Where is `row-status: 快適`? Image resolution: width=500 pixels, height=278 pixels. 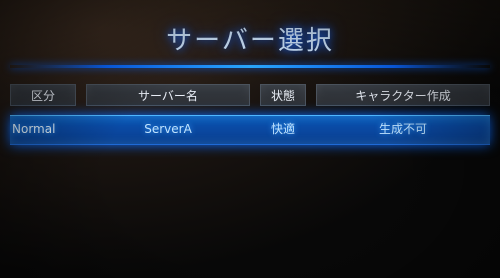
row-status: 快適 is located at coordinates (282, 129).